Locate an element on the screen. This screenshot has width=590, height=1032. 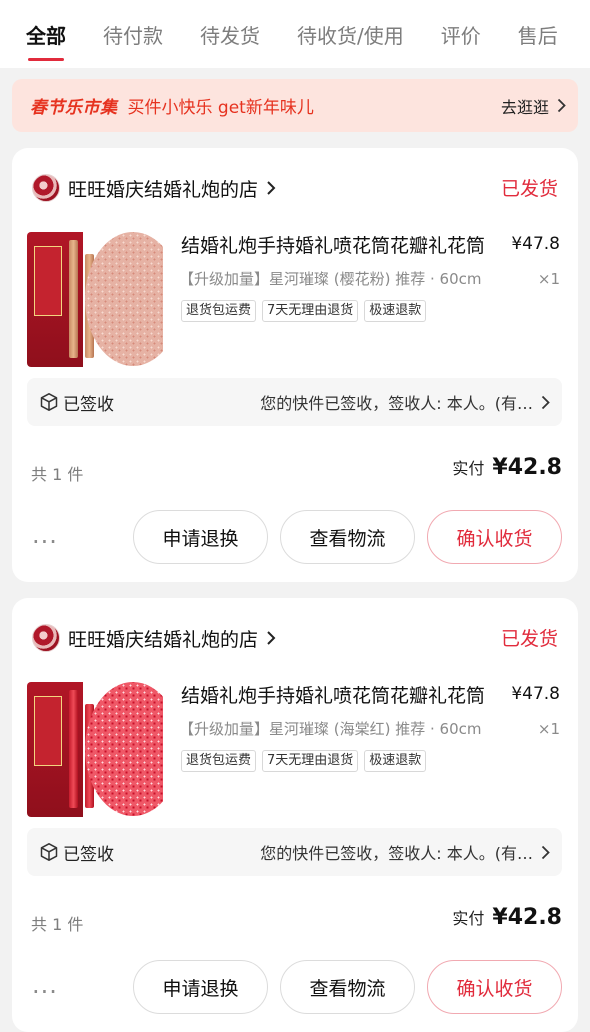
product-sku: 【升级加量】星河璀璨 (海棠红) 推荐 · 60cm is located at coordinates (330, 729).